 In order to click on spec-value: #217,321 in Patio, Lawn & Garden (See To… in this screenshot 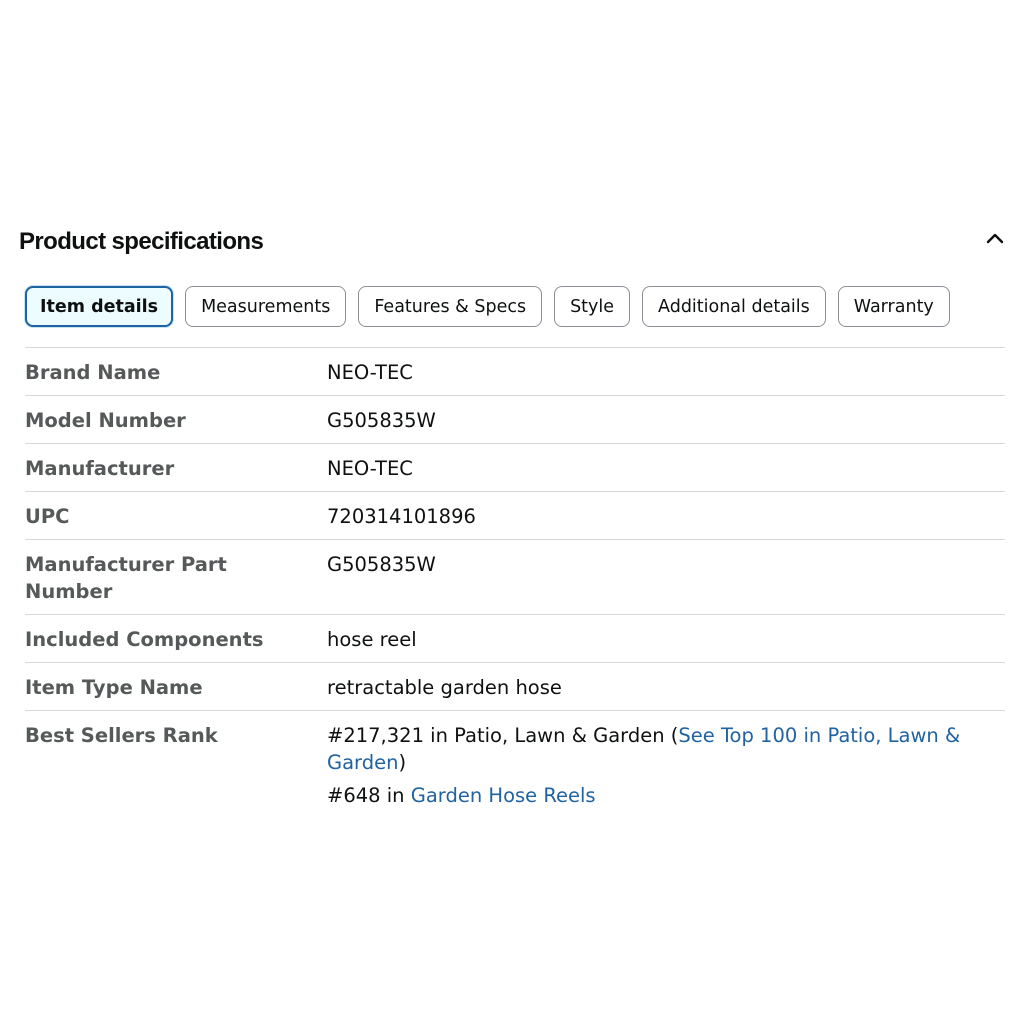, I will do `click(666, 765)`.